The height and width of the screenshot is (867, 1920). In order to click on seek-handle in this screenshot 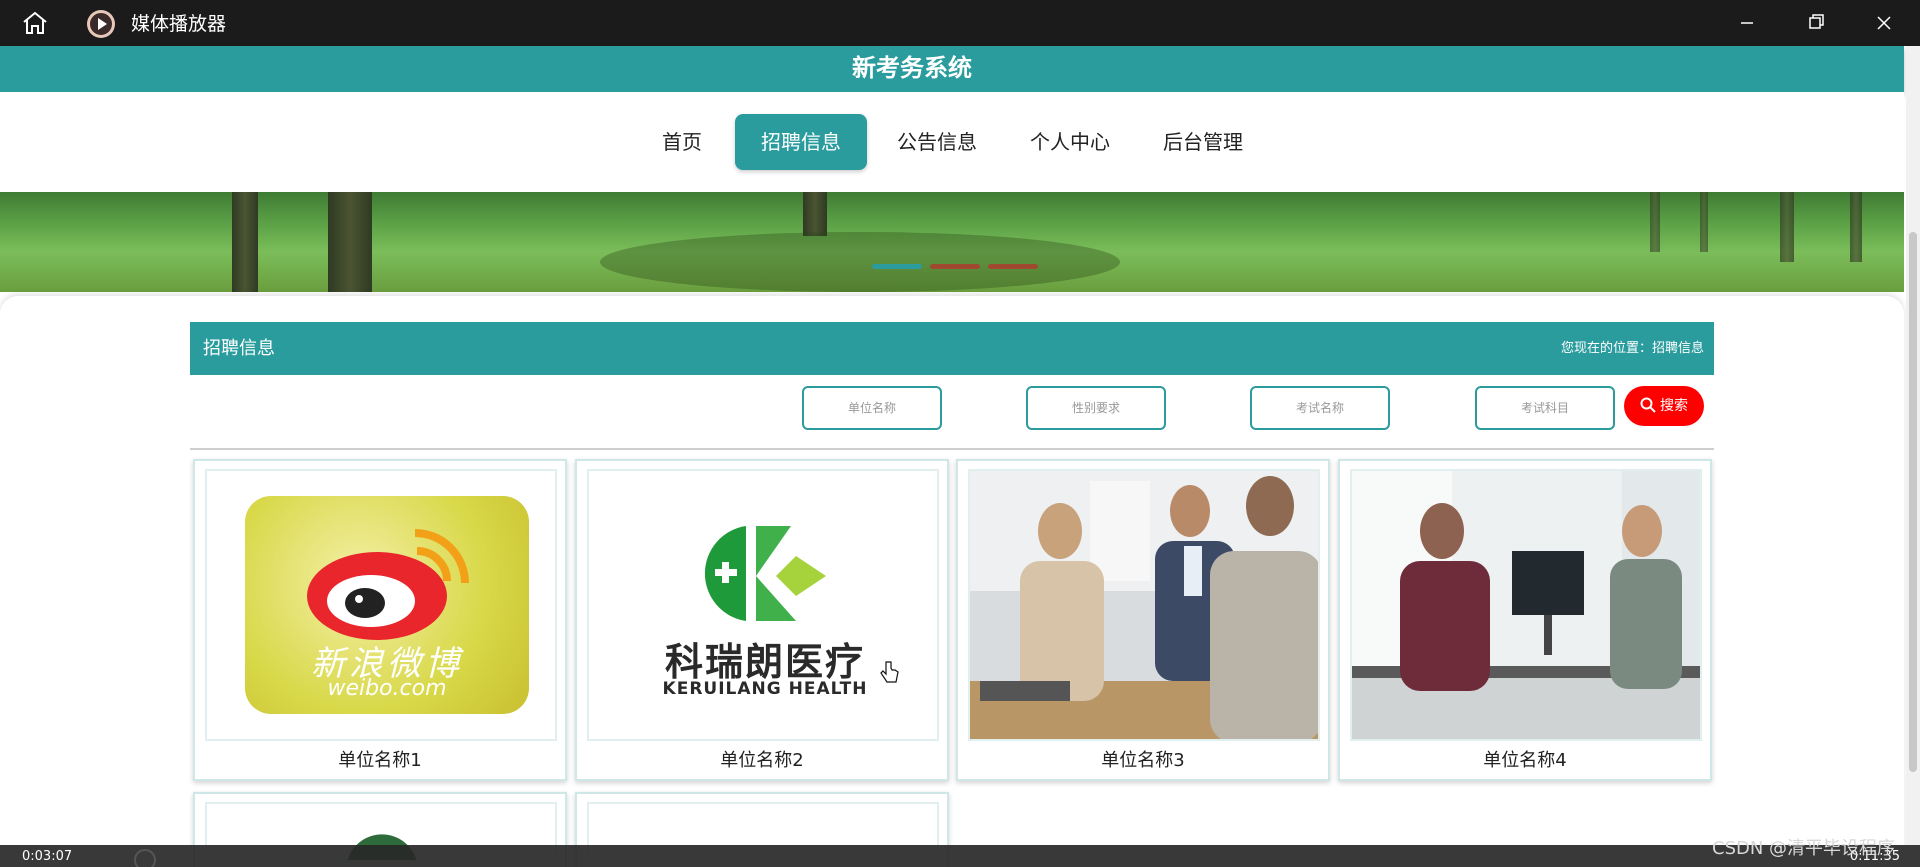, I will do `click(145, 858)`.